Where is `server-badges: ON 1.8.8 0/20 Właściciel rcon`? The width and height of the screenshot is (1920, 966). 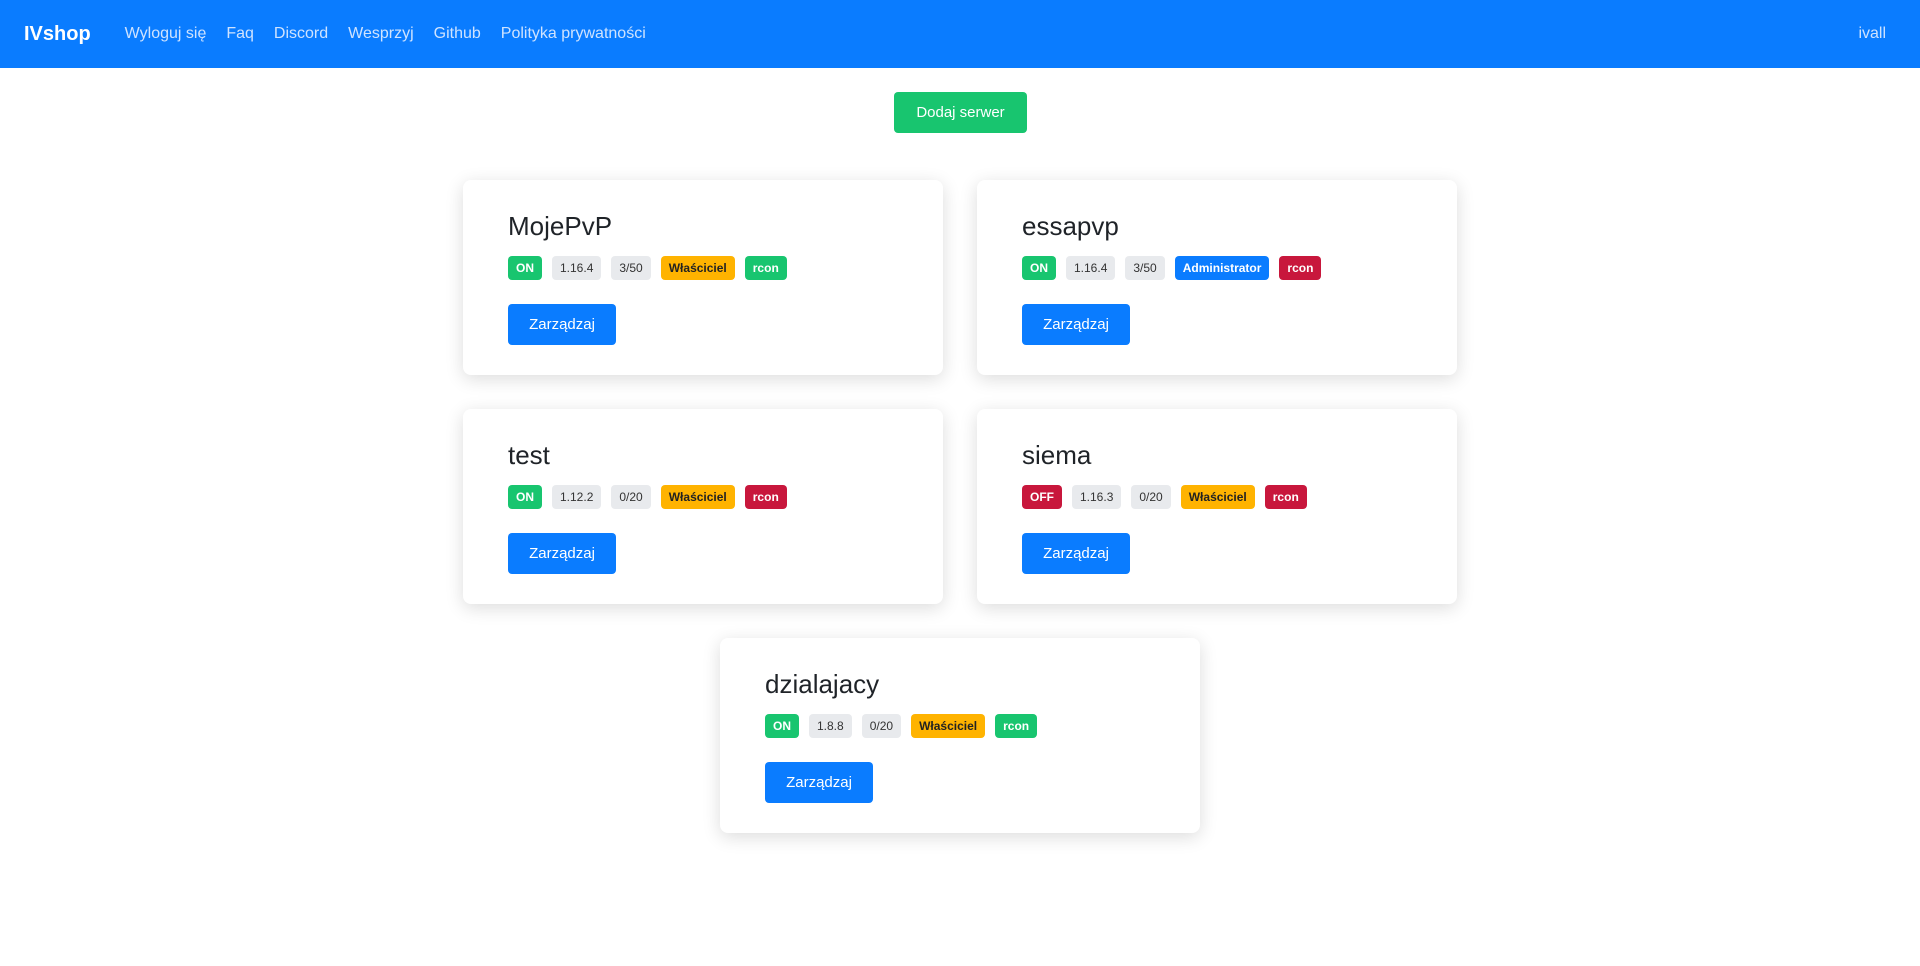
server-badges: ON 1.8.8 0/20 Właściciel rcon is located at coordinates (960, 726).